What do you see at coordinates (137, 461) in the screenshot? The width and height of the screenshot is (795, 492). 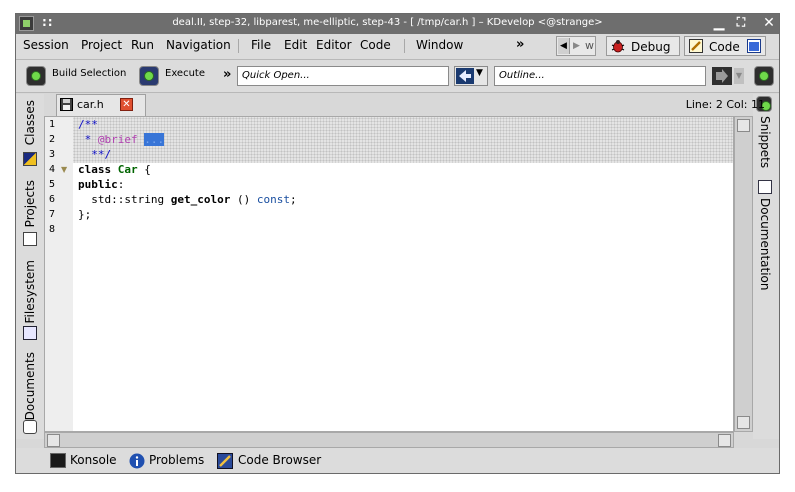 I see `info-icon` at bounding box center [137, 461].